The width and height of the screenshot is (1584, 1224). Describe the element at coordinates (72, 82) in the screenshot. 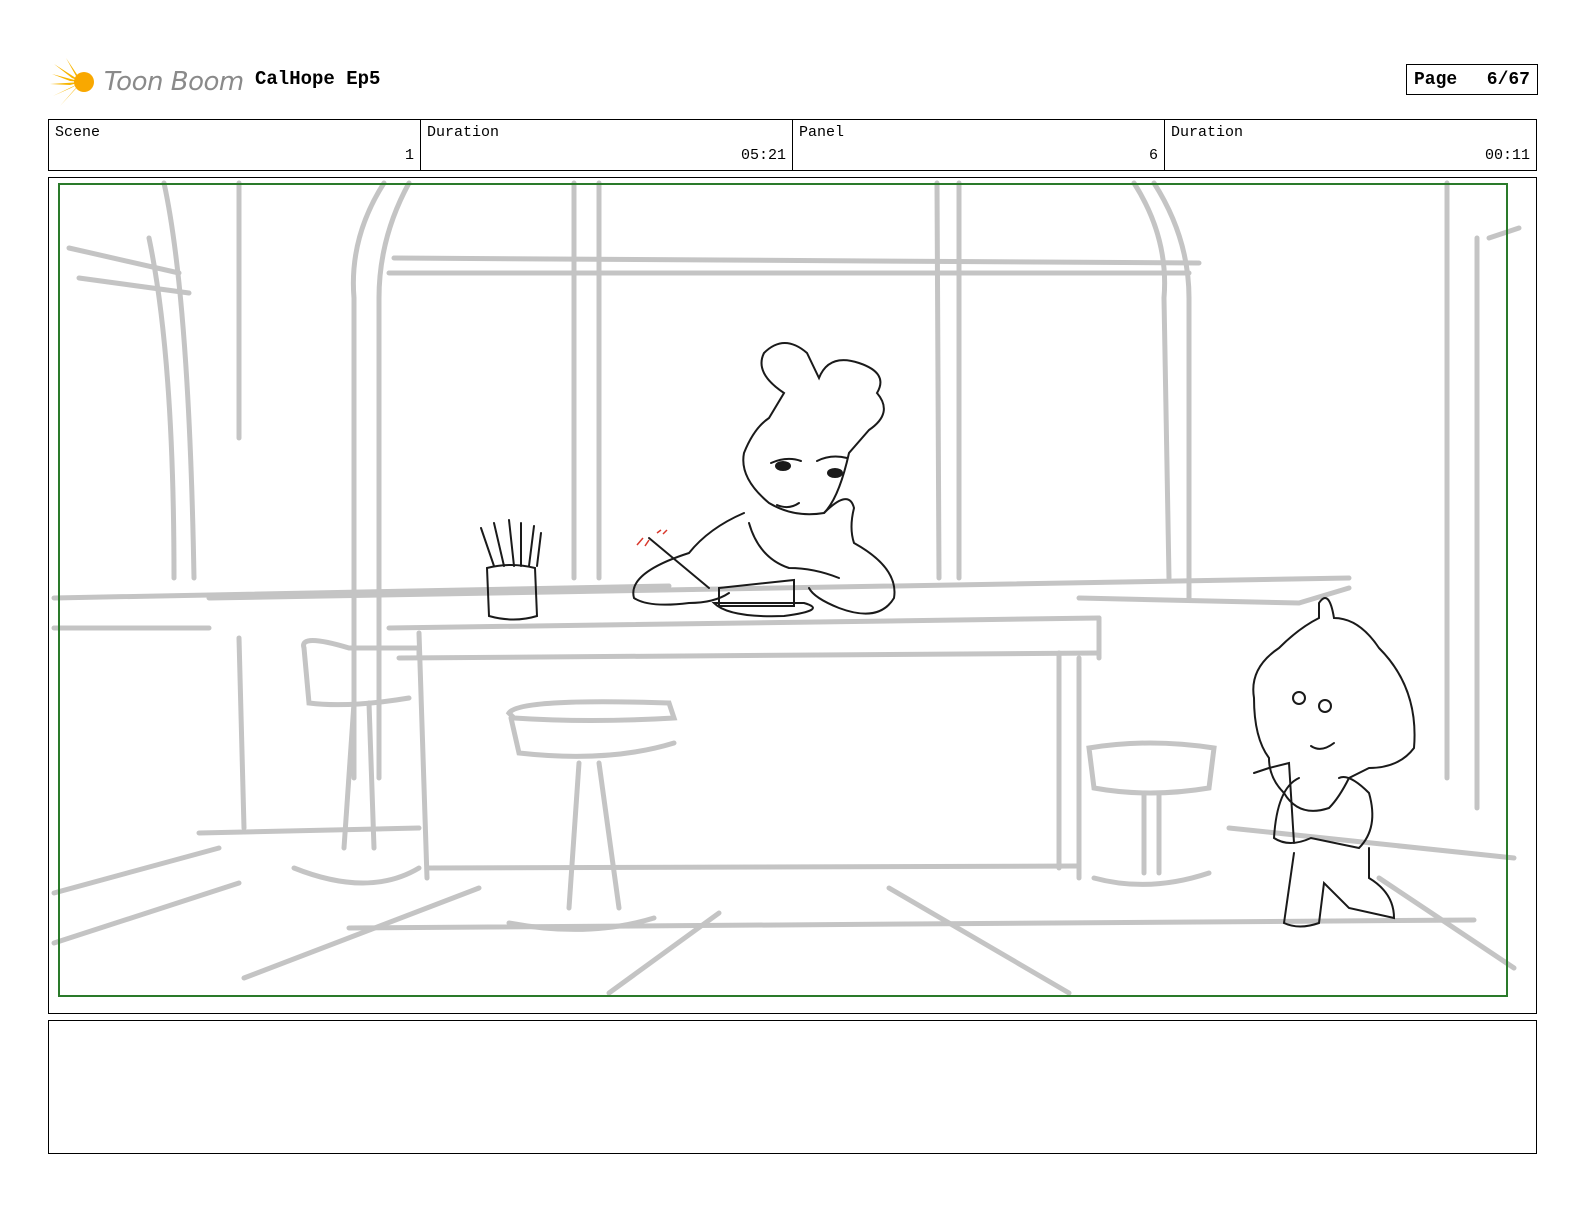

I see `sunburst-icon` at that location.